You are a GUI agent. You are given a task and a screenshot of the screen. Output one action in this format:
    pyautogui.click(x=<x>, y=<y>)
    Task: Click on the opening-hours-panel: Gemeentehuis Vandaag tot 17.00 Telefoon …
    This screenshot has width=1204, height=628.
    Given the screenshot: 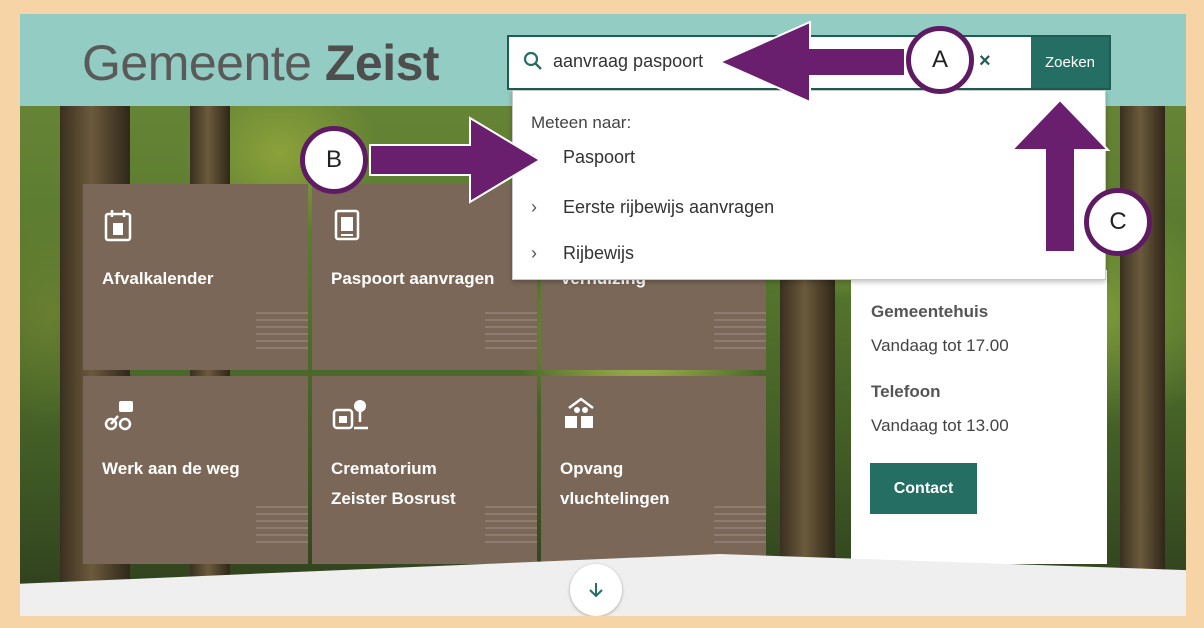 What is the action you would take?
    pyautogui.click(x=979, y=417)
    